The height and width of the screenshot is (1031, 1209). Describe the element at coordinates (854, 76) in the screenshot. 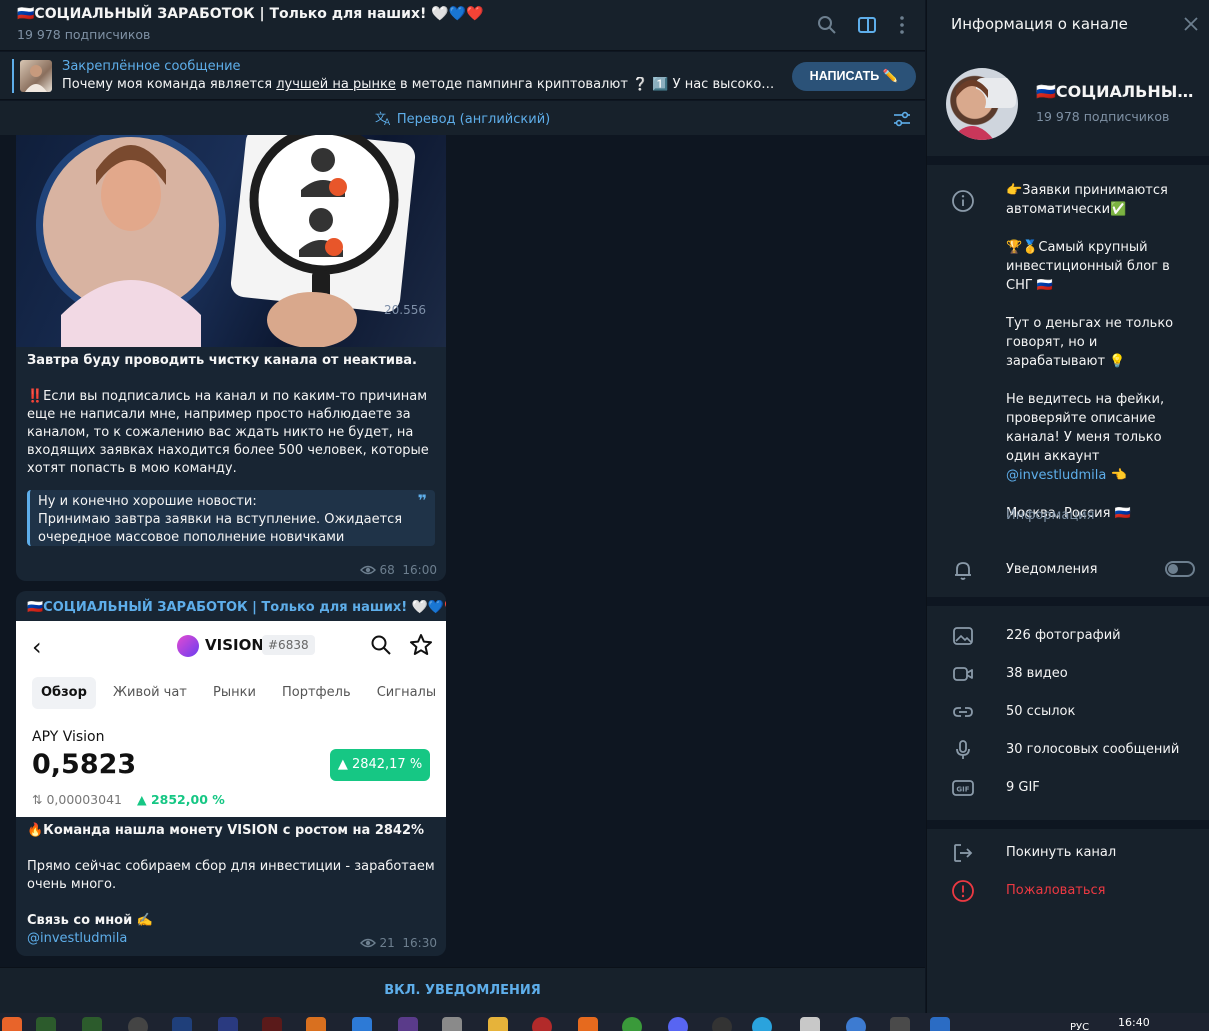

I see `write-button: НАПИСАТЬ ✏️` at that location.